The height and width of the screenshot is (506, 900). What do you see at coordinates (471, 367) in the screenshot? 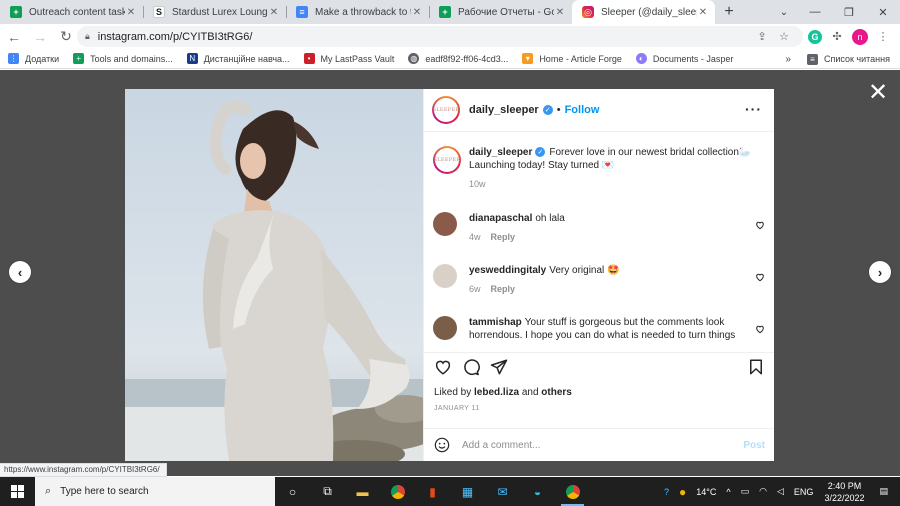
I see `comment-bubble-icon` at bounding box center [471, 367].